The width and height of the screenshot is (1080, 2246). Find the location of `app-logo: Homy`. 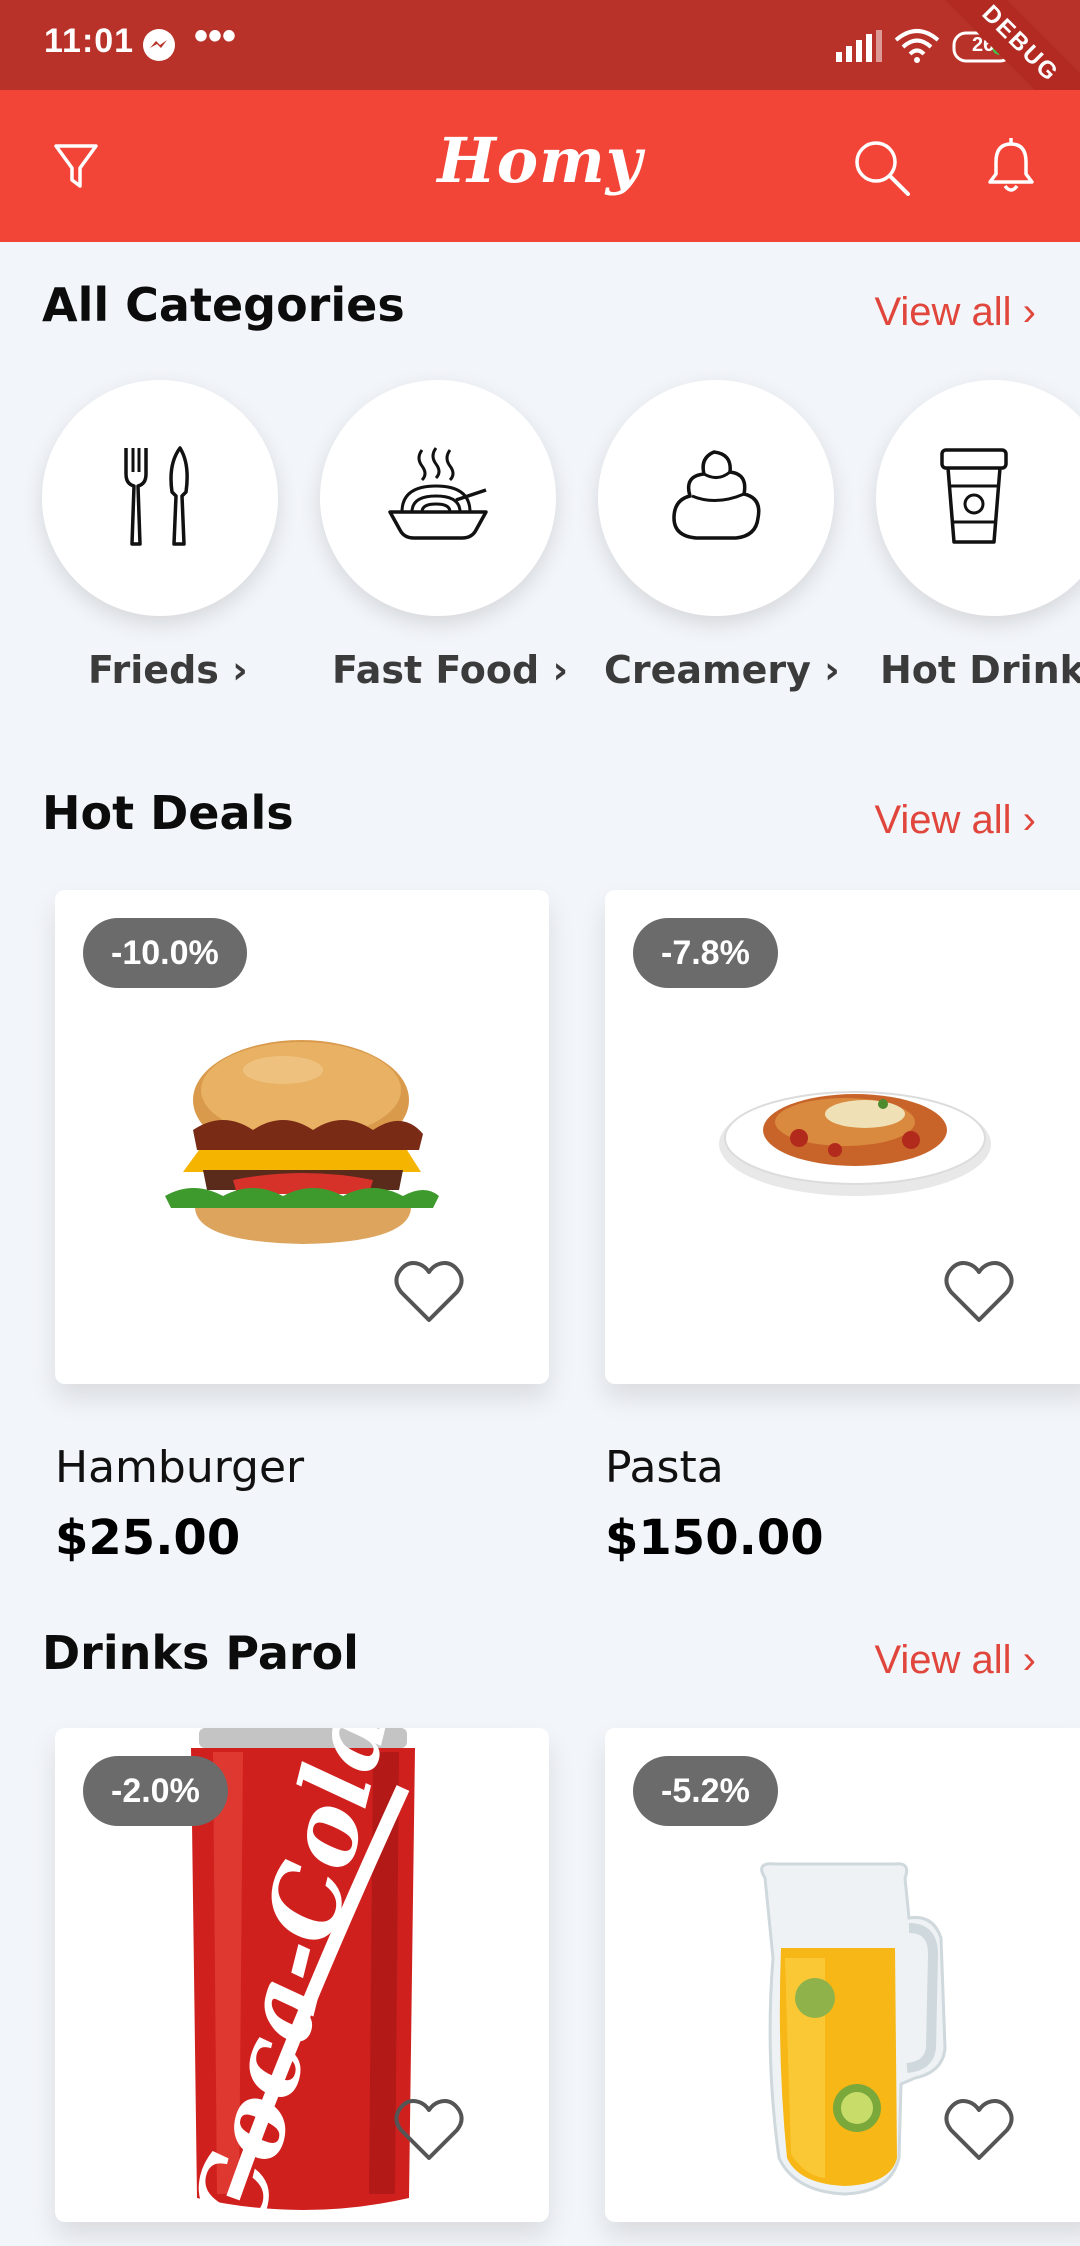

app-logo: Homy is located at coordinates (540, 160).